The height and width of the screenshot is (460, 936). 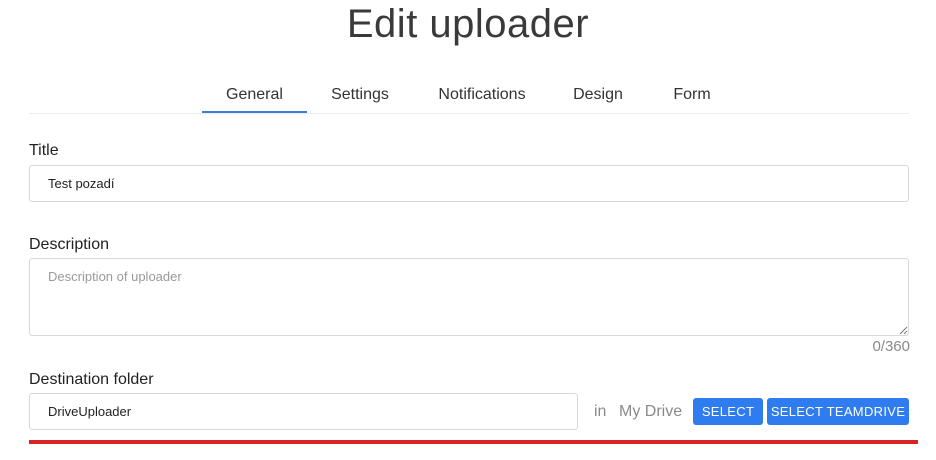 I want to click on resize-handle-icon, so click(x=903, y=330).